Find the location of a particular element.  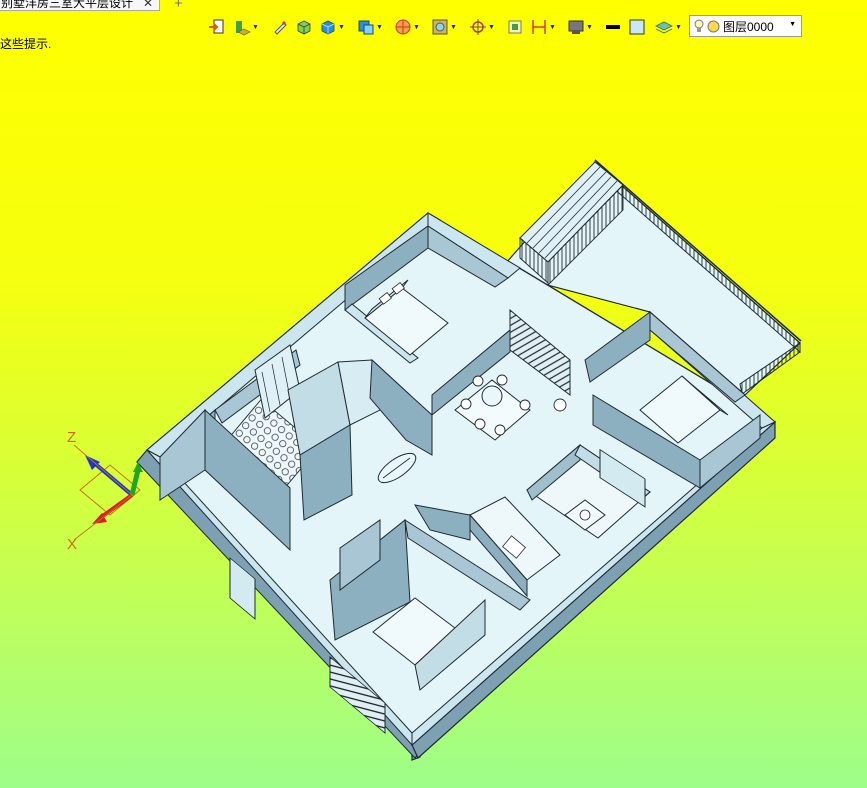

close-icon: ✕ is located at coordinates (148, 5).